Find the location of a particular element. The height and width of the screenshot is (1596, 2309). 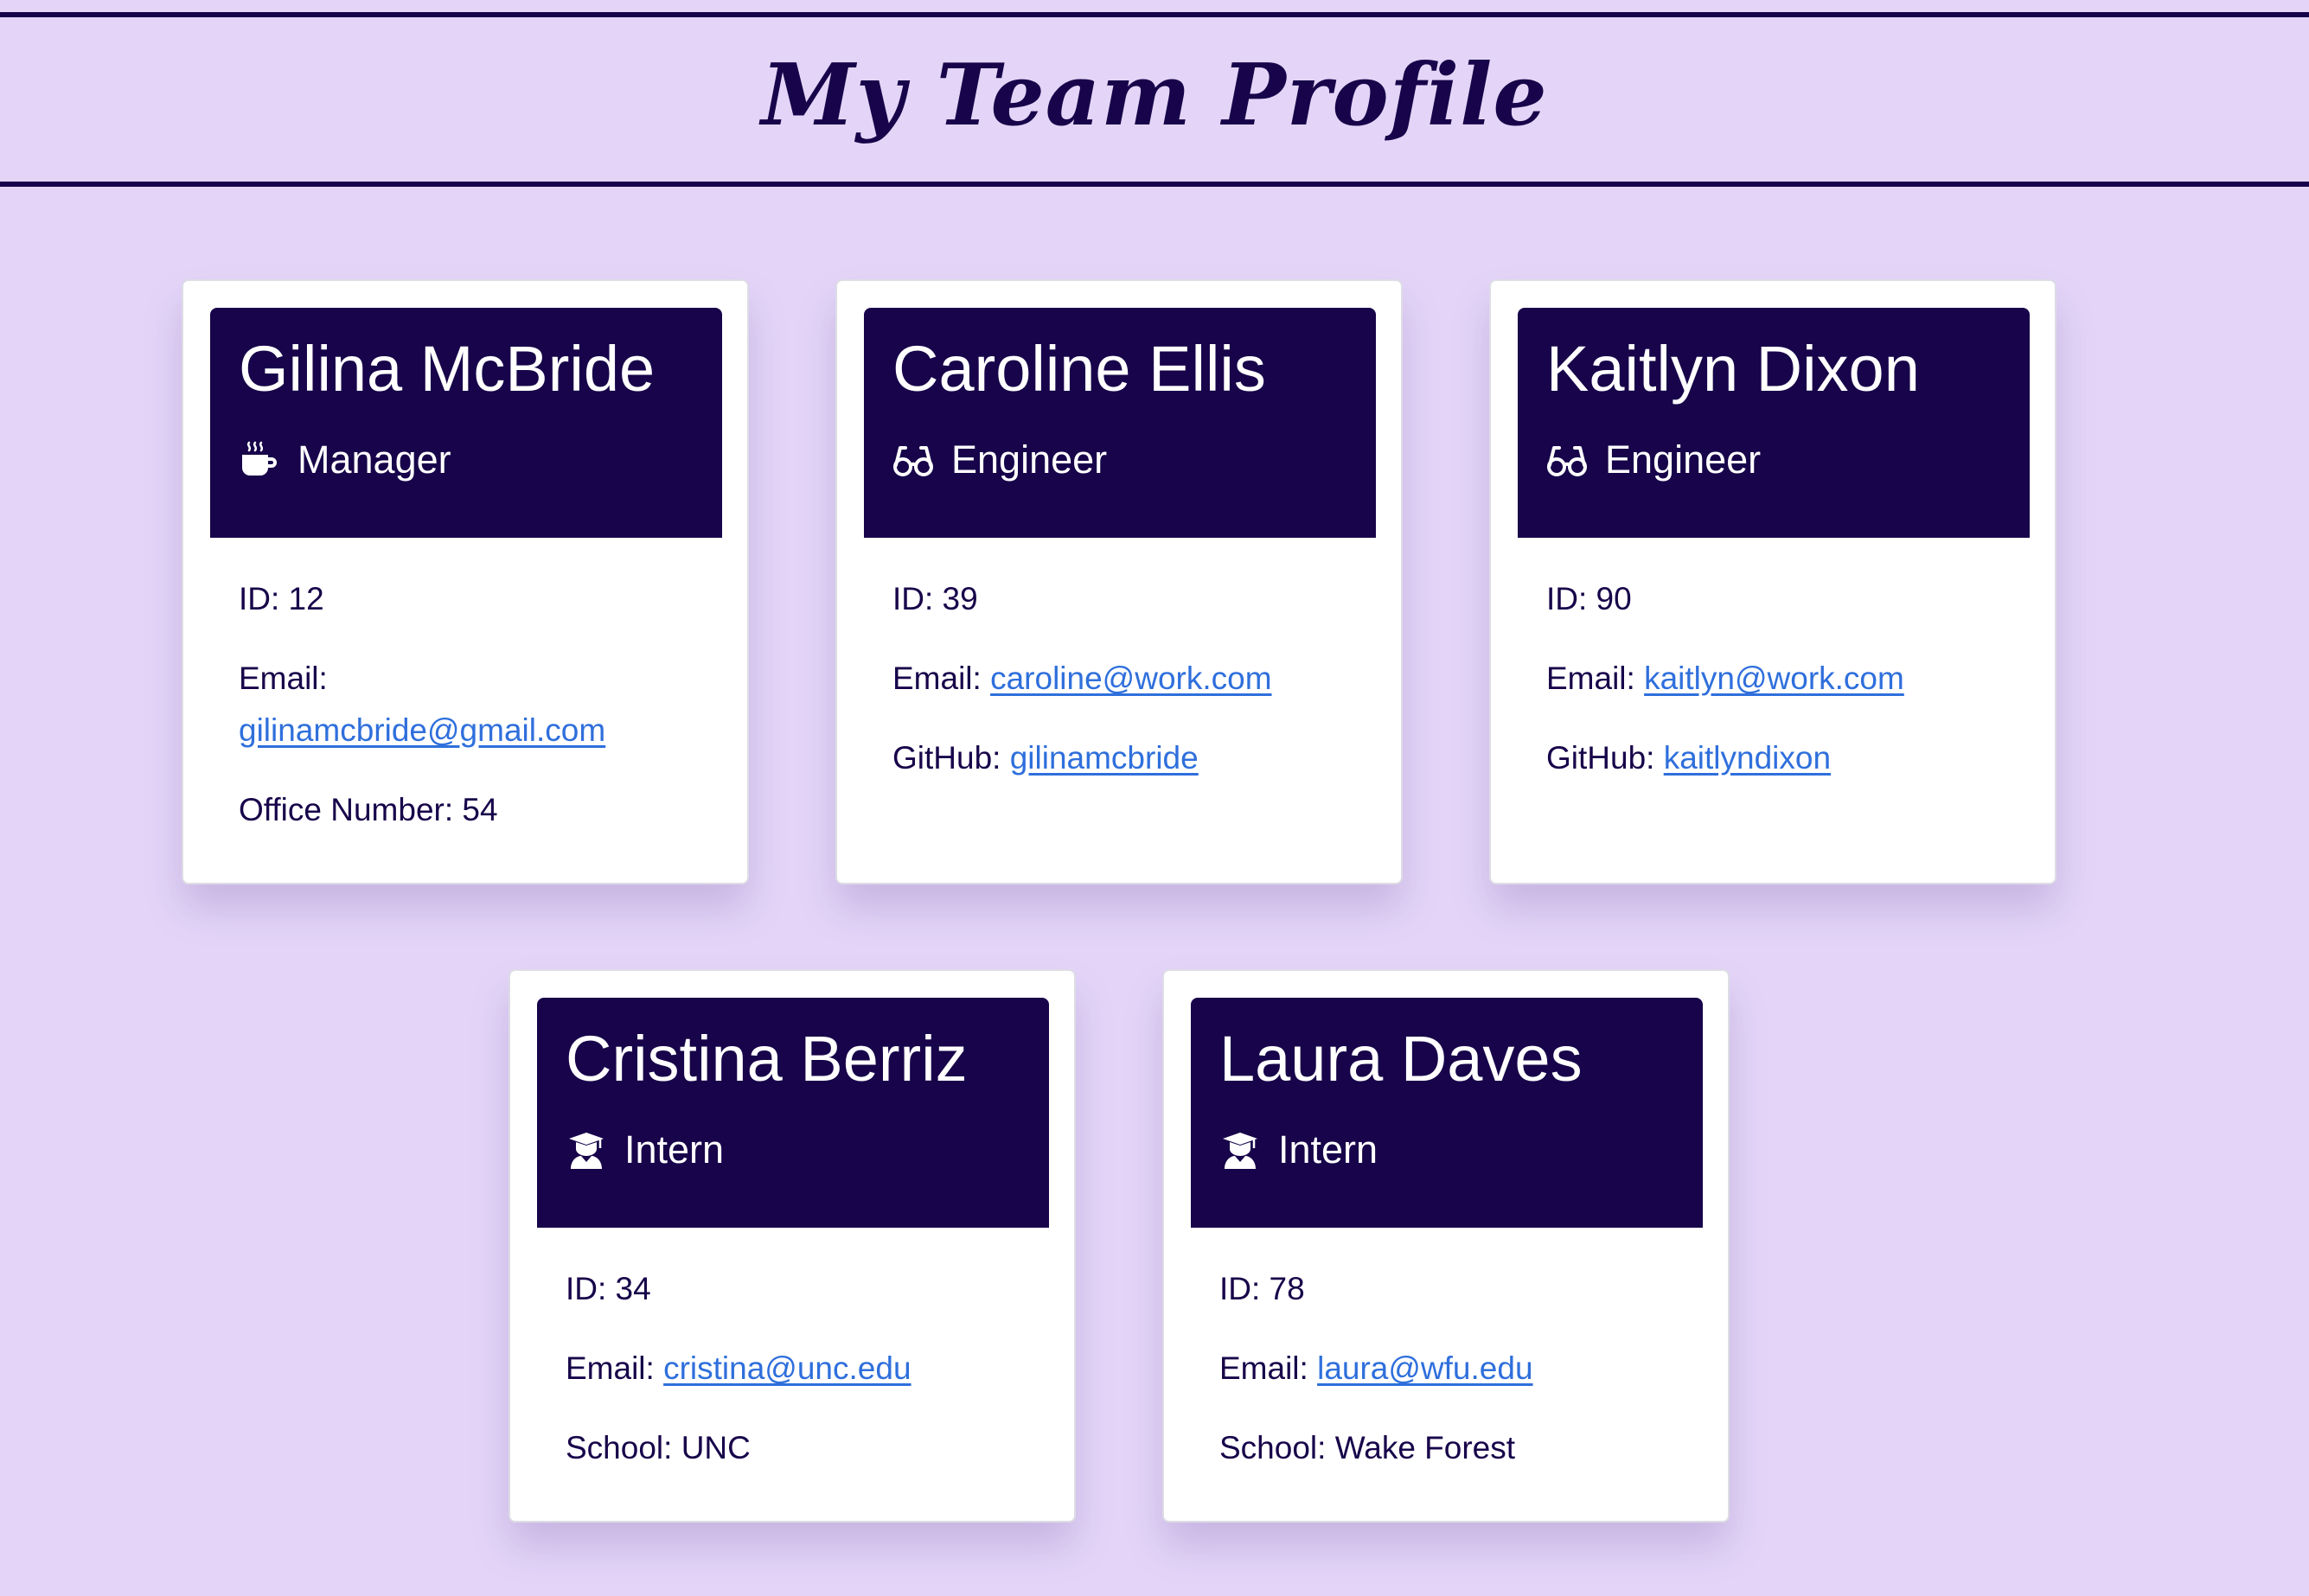

email-link: kaitlyn@work.com is located at coordinates (1774, 678).